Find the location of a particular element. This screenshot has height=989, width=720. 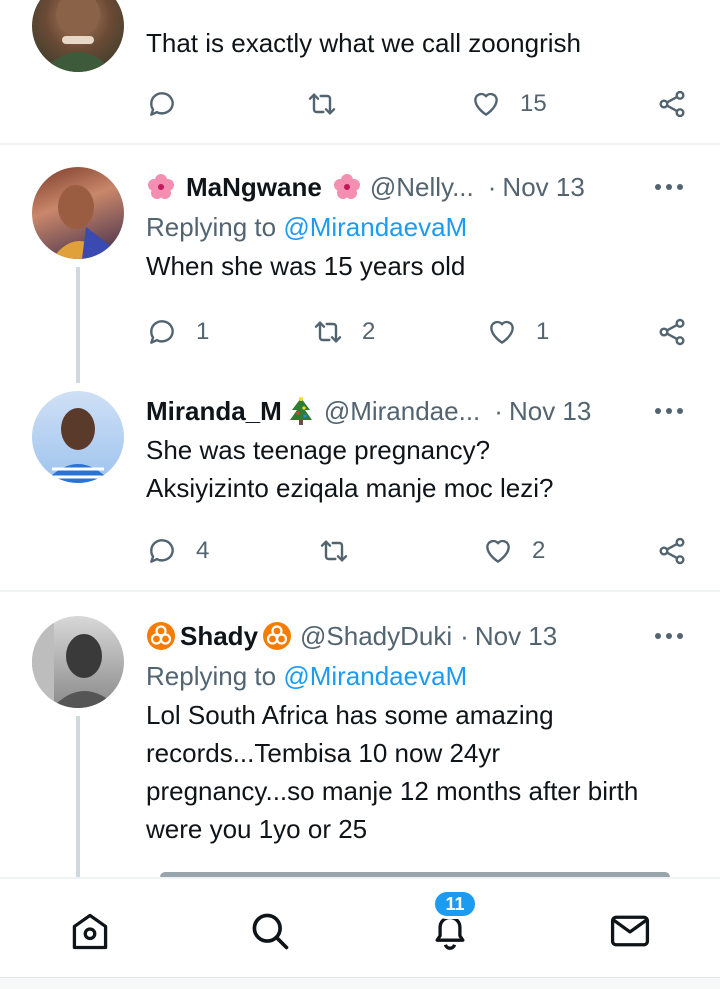

search-icon is located at coordinates (270, 931).